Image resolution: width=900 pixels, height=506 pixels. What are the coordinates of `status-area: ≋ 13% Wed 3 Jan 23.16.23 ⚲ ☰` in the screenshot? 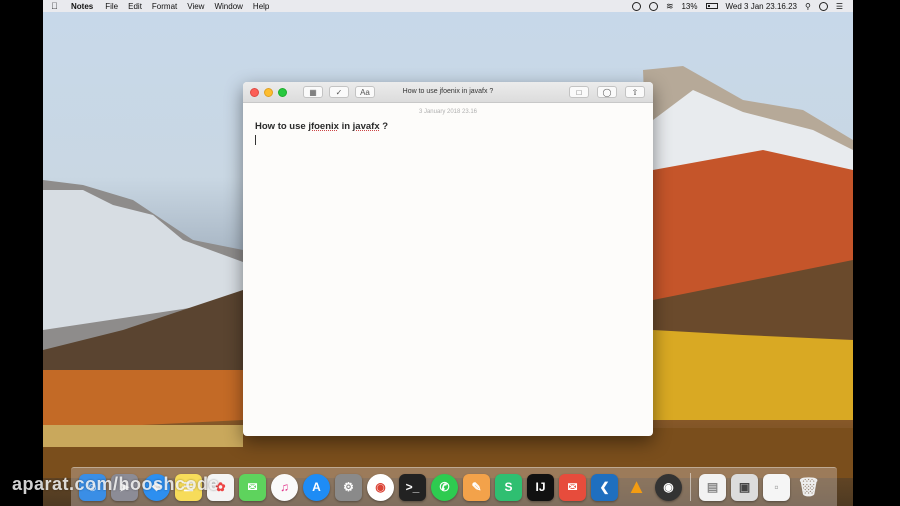 It's located at (737, 6).